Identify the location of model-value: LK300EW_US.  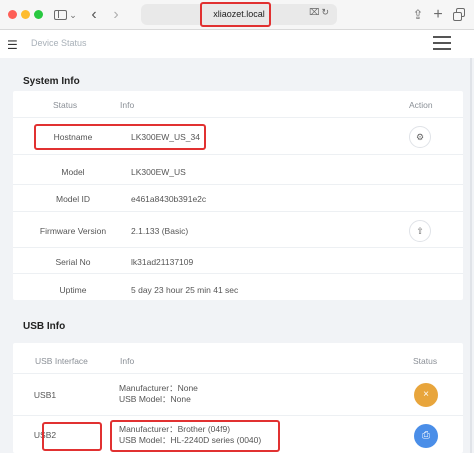
(158, 172).